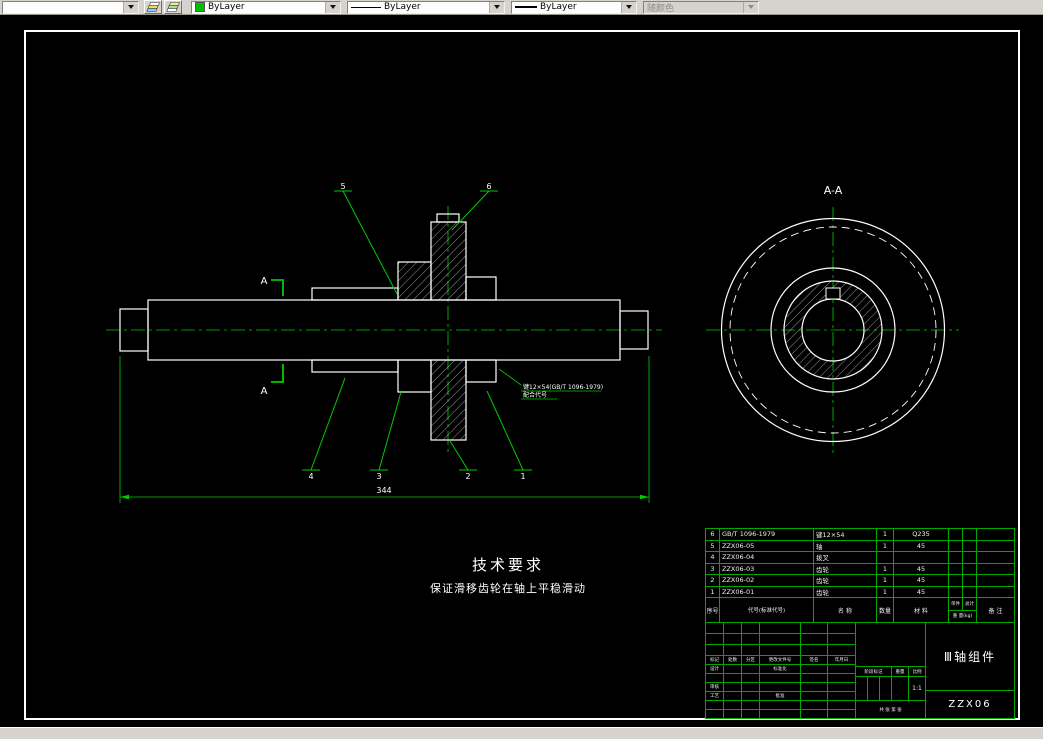  Describe the element at coordinates (522, 476) in the screenshot. I see `callout-1: 1` at that location.